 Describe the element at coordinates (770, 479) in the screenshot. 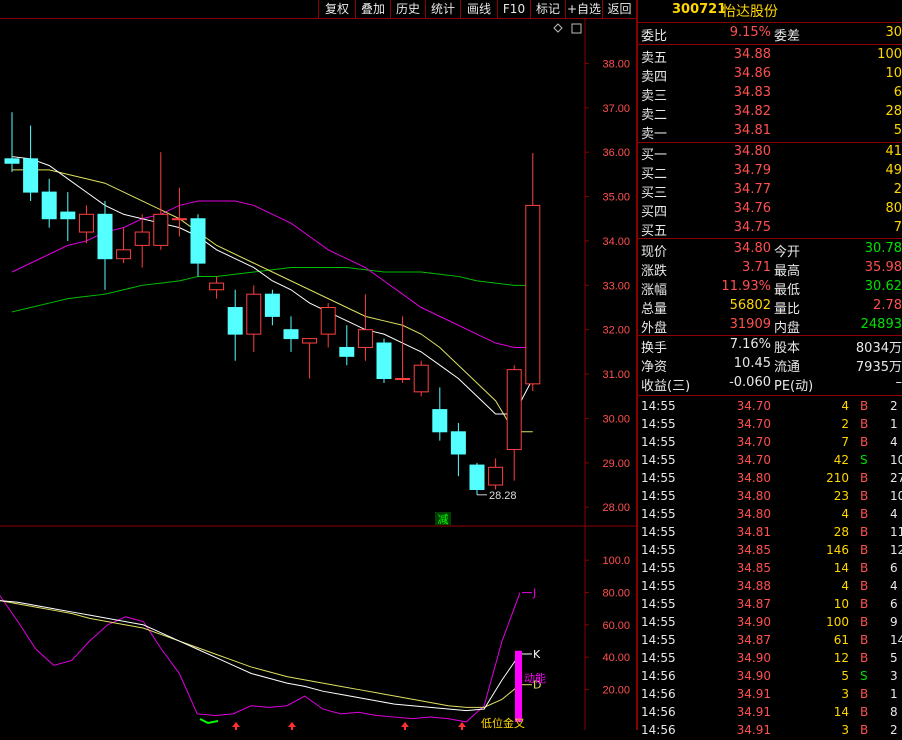

I see `tick-row: 14:5534.80210B27` at that location.